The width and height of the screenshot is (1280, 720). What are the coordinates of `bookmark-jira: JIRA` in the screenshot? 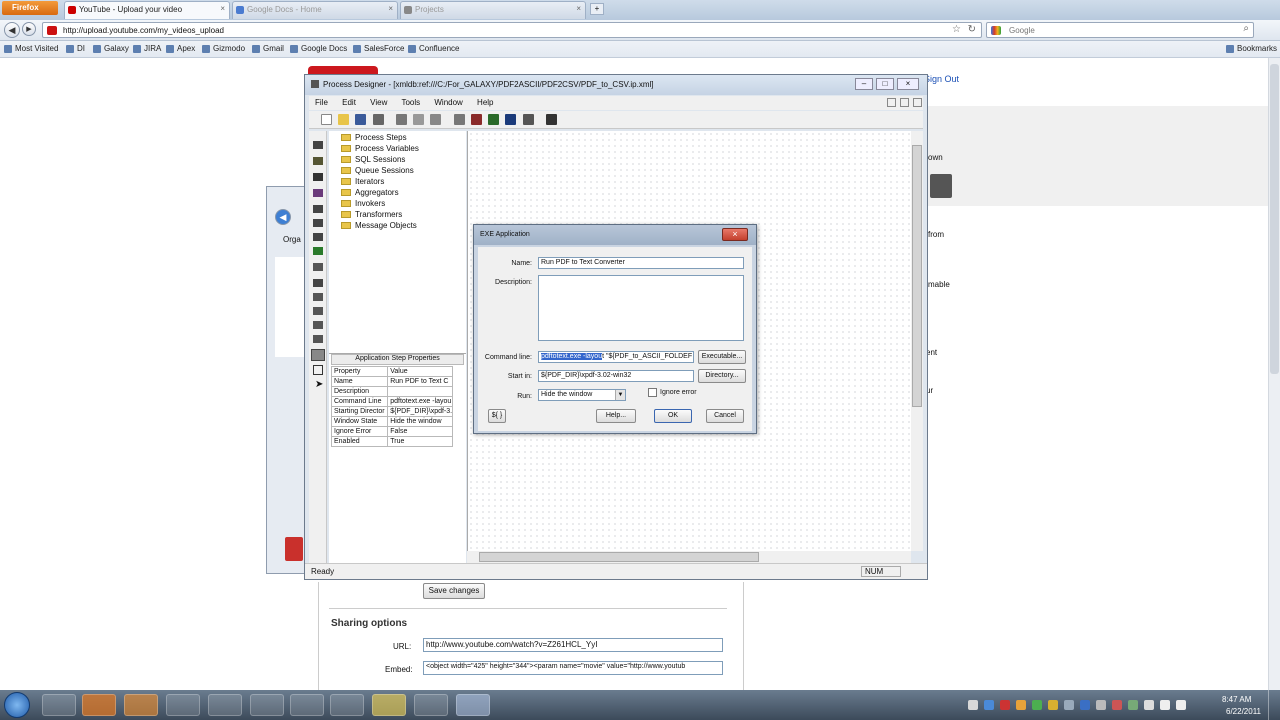 It's located at (147, 48).